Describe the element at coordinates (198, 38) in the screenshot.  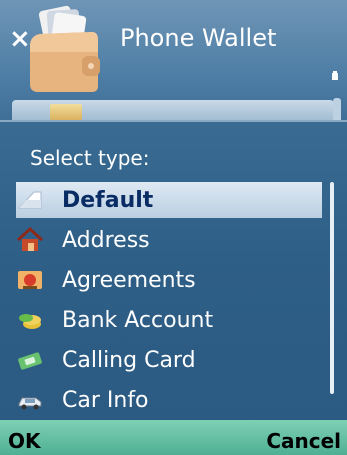
I see `app-title: Phone Wallet` at that location.